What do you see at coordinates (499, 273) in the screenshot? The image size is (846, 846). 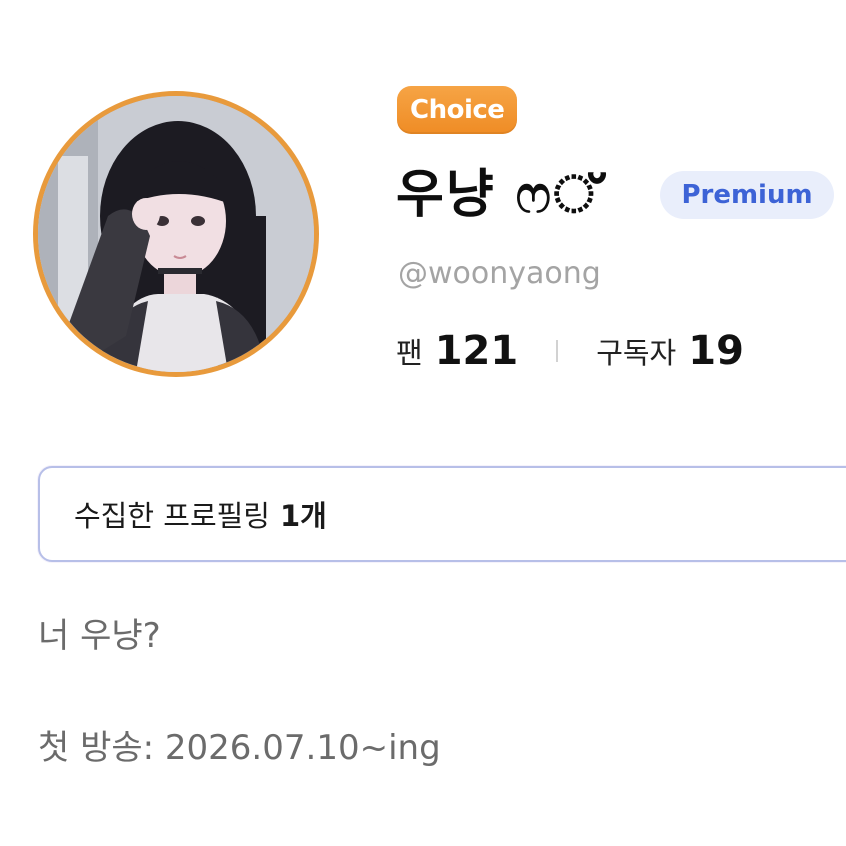 I see `user-handle: @woonyaong` at bounding box center [499, 273].